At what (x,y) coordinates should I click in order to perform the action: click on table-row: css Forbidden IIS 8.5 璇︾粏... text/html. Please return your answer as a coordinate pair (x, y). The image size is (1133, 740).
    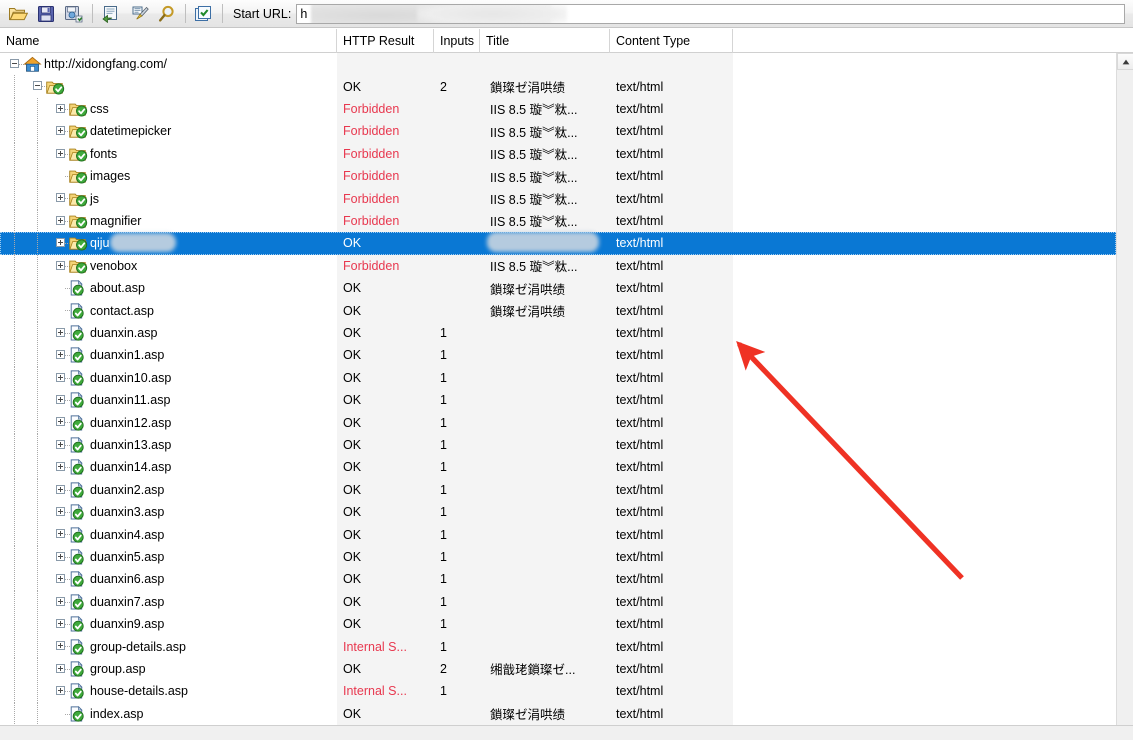
    Looking at the image, I should click on (566, 109).